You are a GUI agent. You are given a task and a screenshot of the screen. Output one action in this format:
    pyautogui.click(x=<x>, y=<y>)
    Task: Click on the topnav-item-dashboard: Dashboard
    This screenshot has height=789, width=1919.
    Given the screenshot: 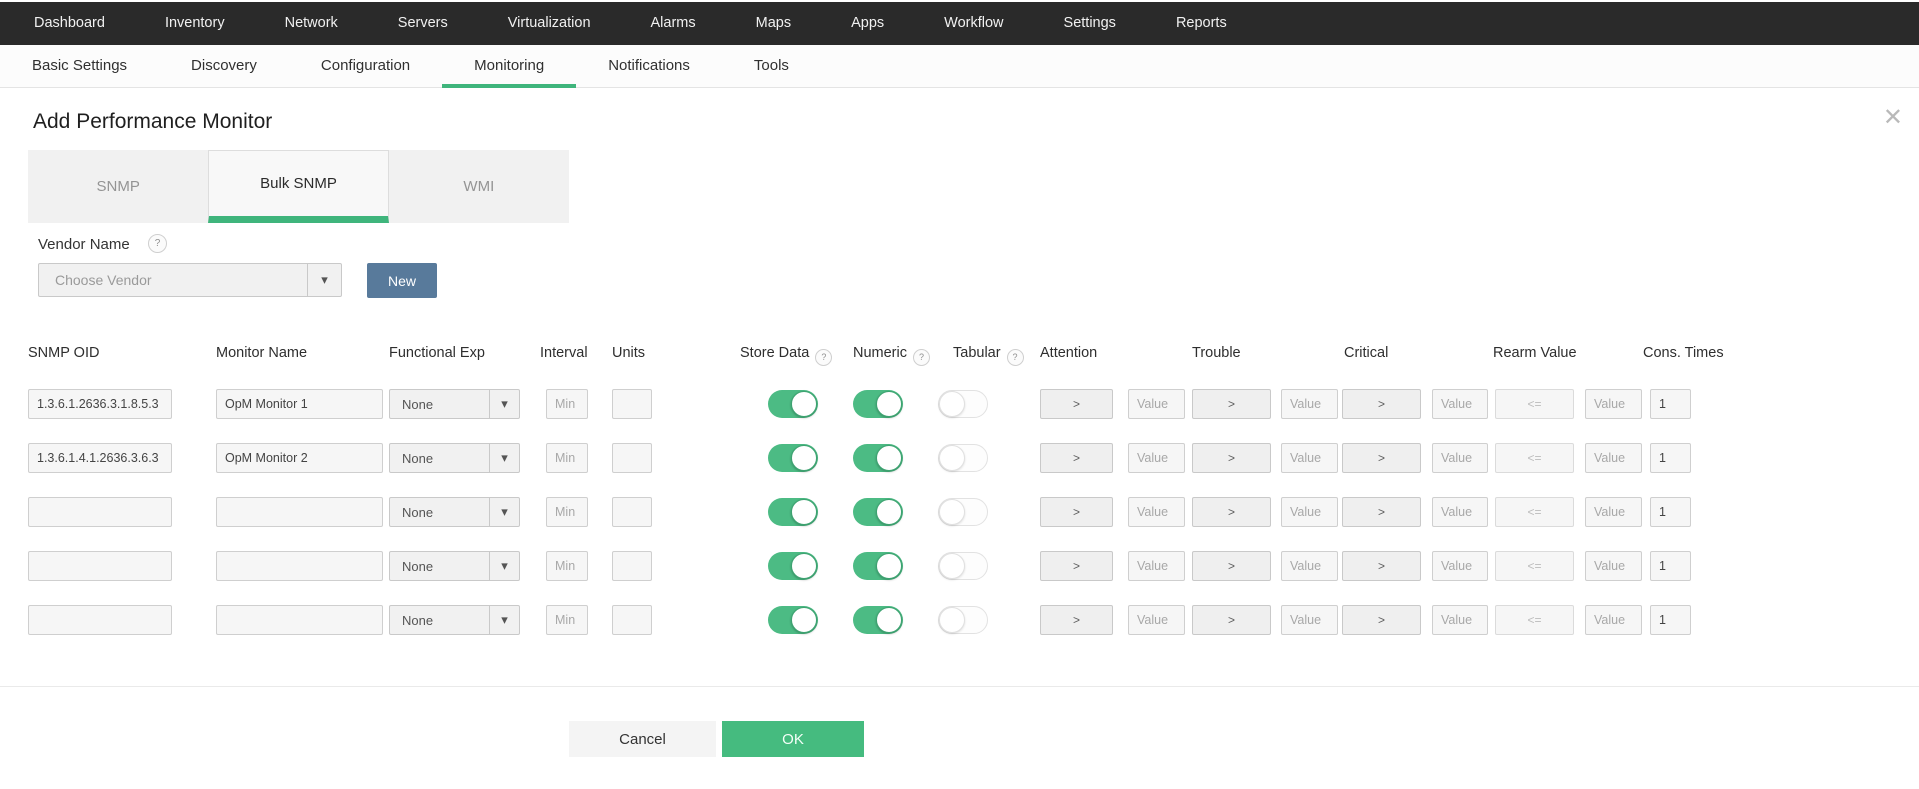 What is the action you would take?
    pyautogui.click(x=69, y=23)
    